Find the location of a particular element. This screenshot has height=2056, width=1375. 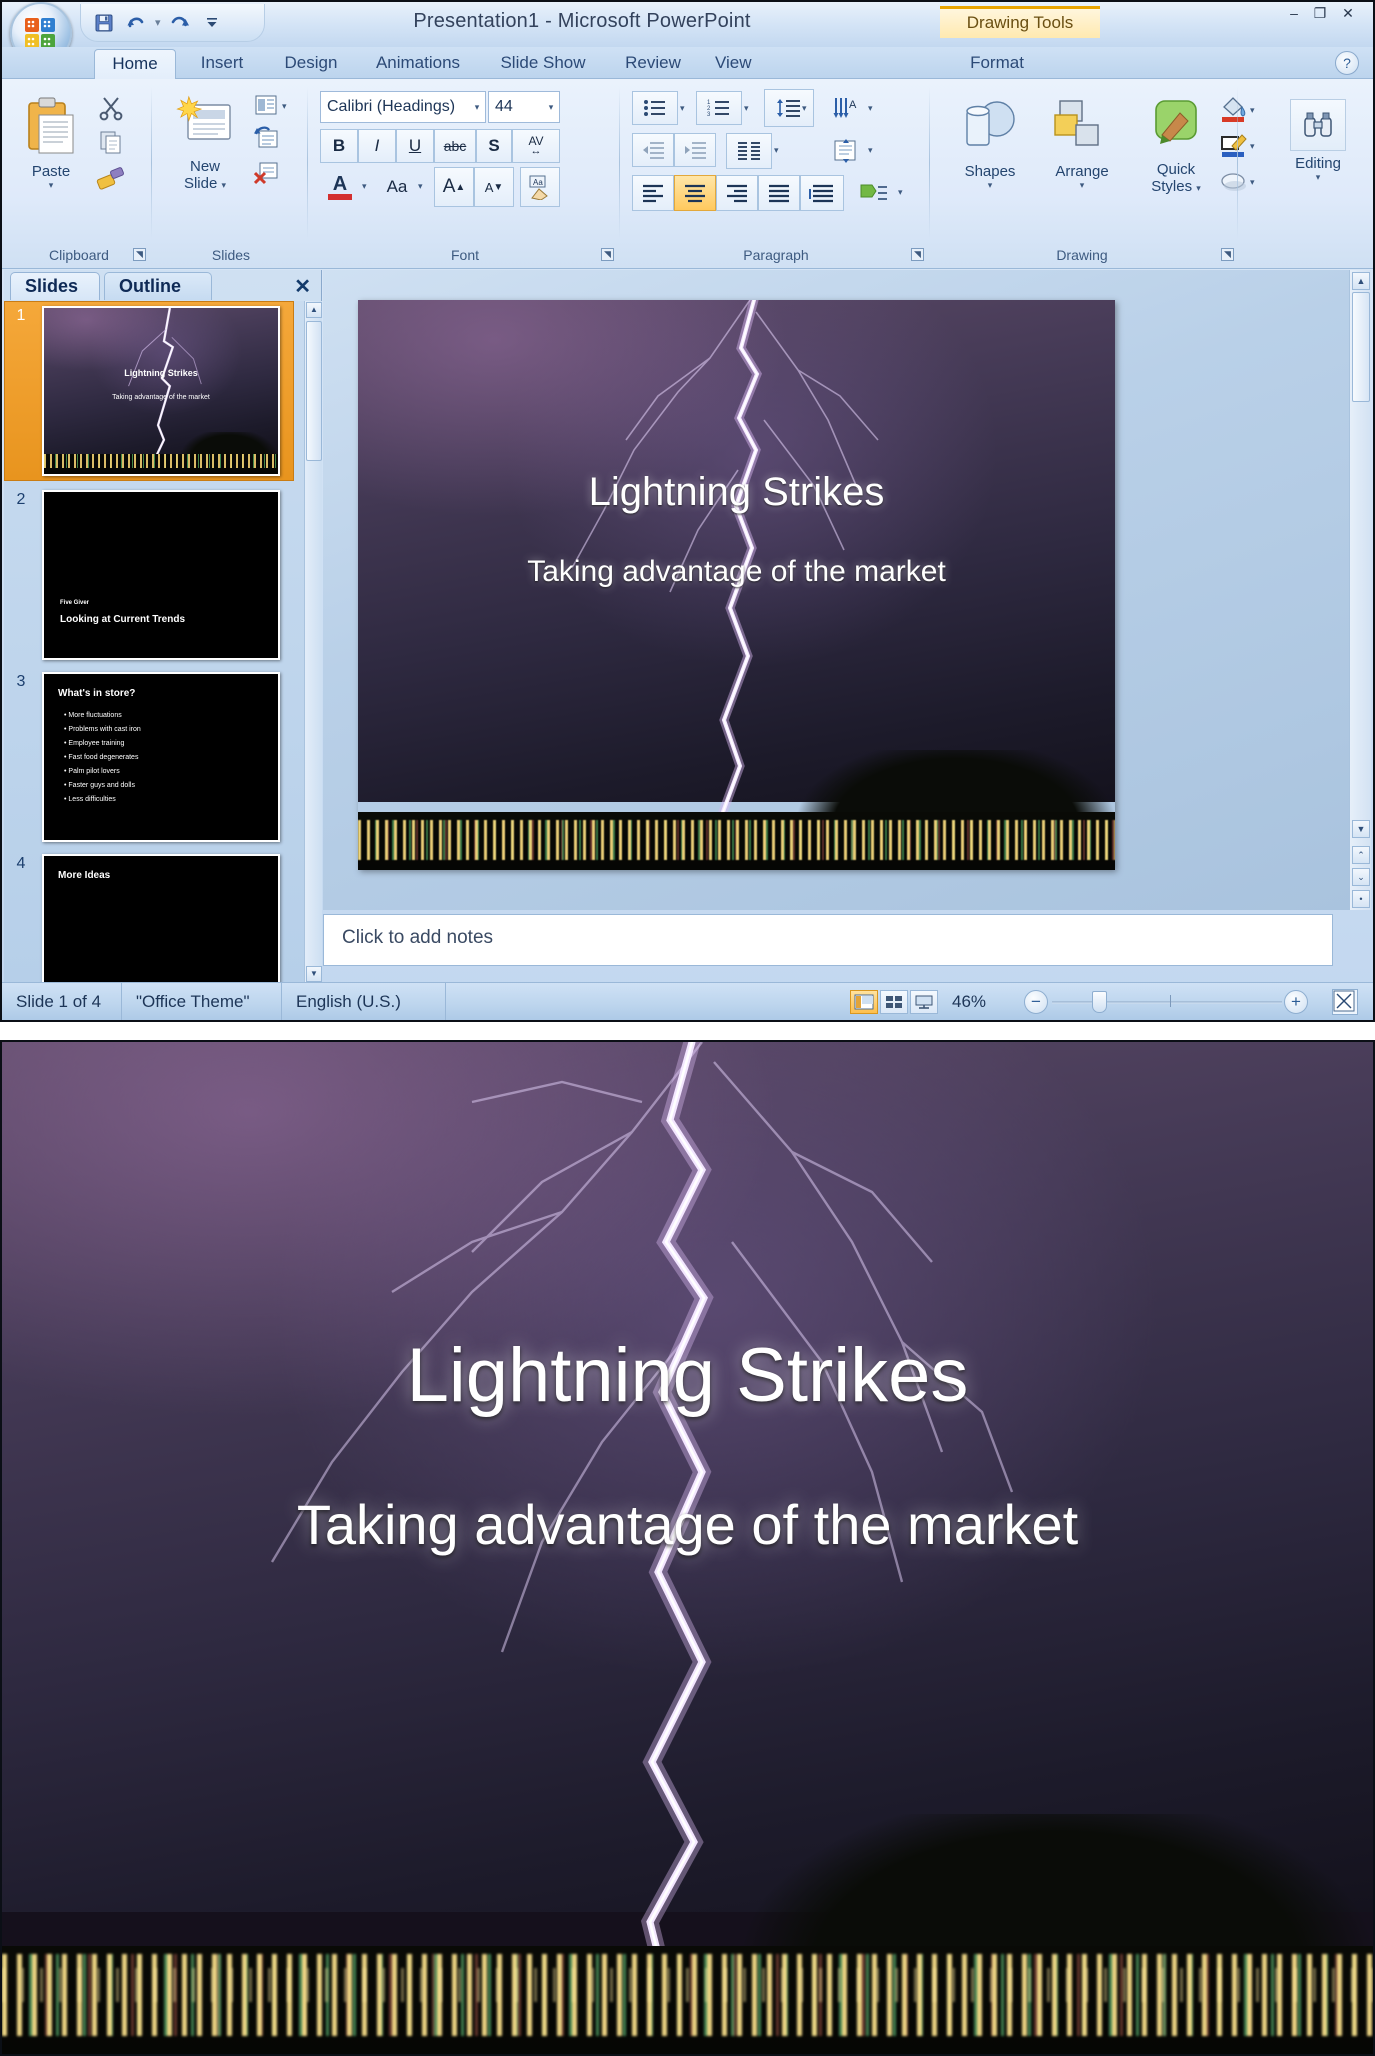

minimize-button: – is located at coordinates (1294, 14).